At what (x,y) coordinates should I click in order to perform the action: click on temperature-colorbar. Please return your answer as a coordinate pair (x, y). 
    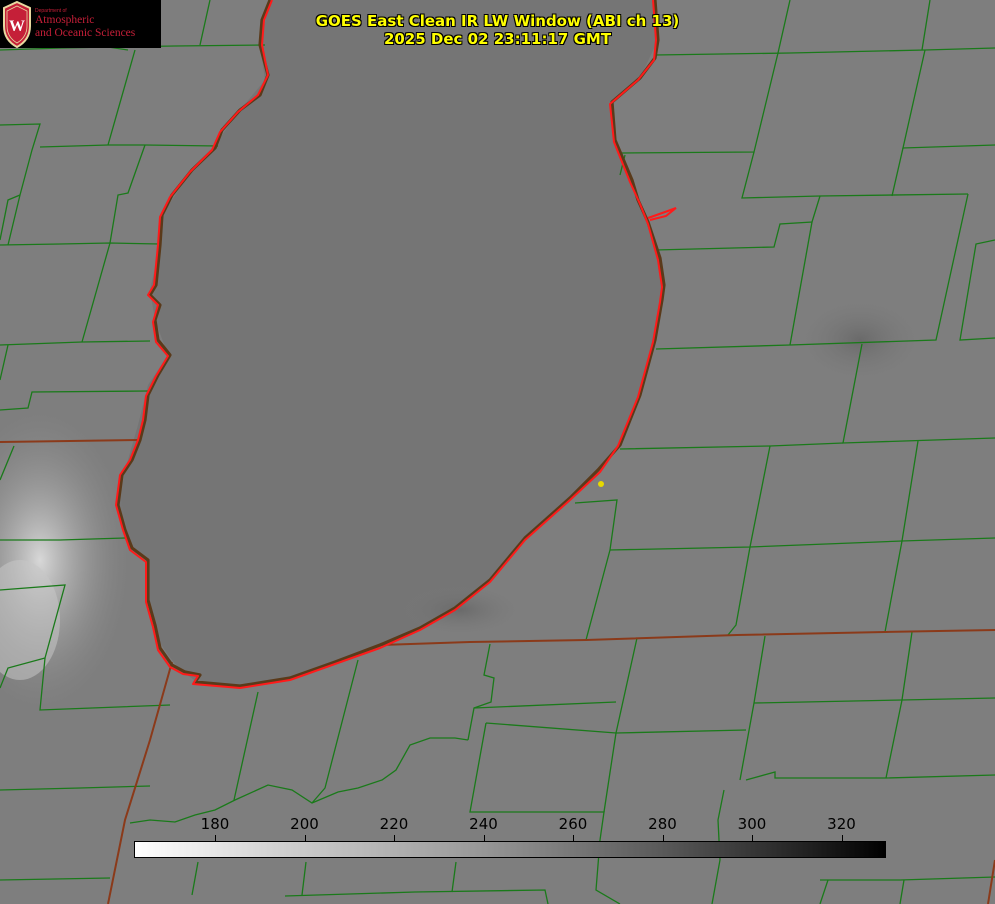
    Looking at the image, I should click on (510, 849).